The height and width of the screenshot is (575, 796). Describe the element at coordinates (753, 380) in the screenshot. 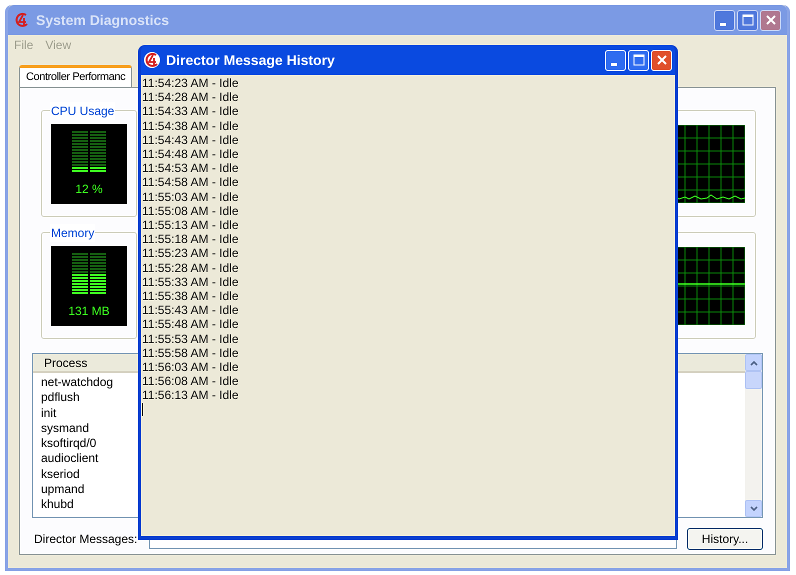

I see `scroll-thumb` at that location.